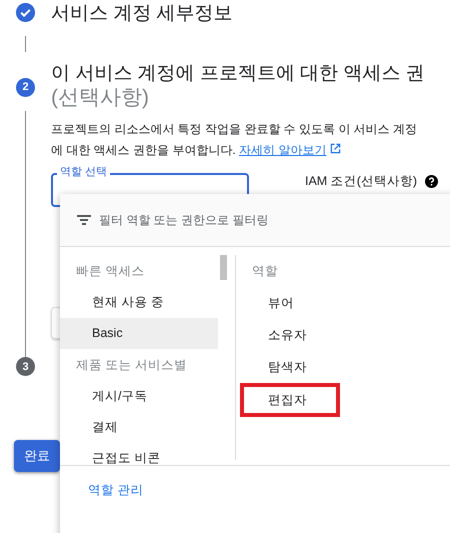 This screenshot has height=533, width=450. I want to click on check-circle-icon, so click(25, 12).